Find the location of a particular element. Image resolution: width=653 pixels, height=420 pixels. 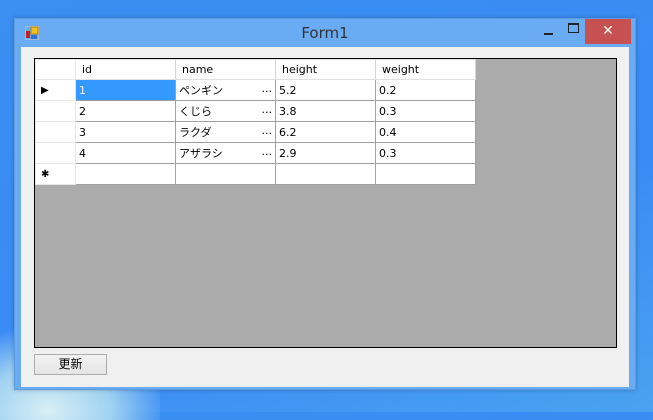

row-header-current: ▶ is located at coordinates (55, 90).